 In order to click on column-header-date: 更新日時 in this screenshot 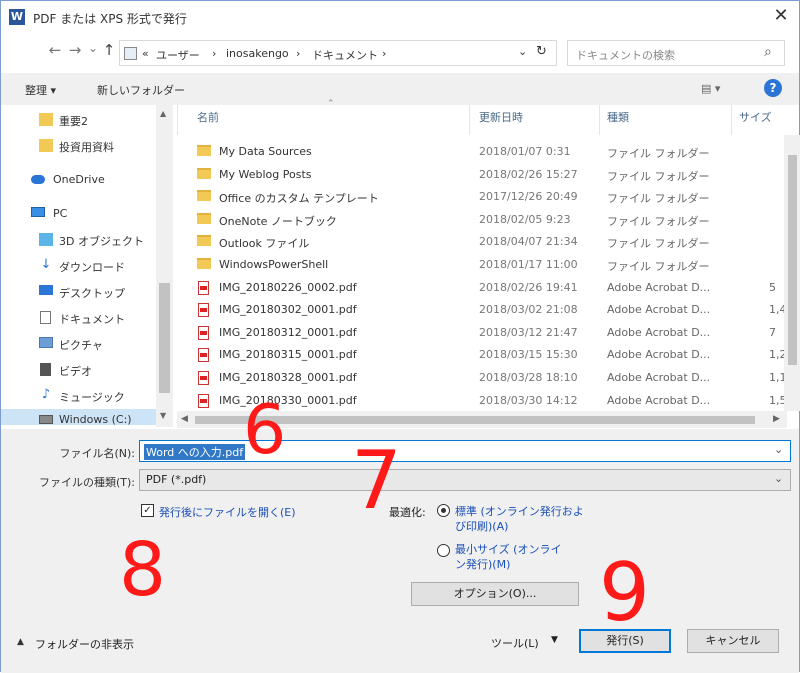, I will do `click(501, 121)`.